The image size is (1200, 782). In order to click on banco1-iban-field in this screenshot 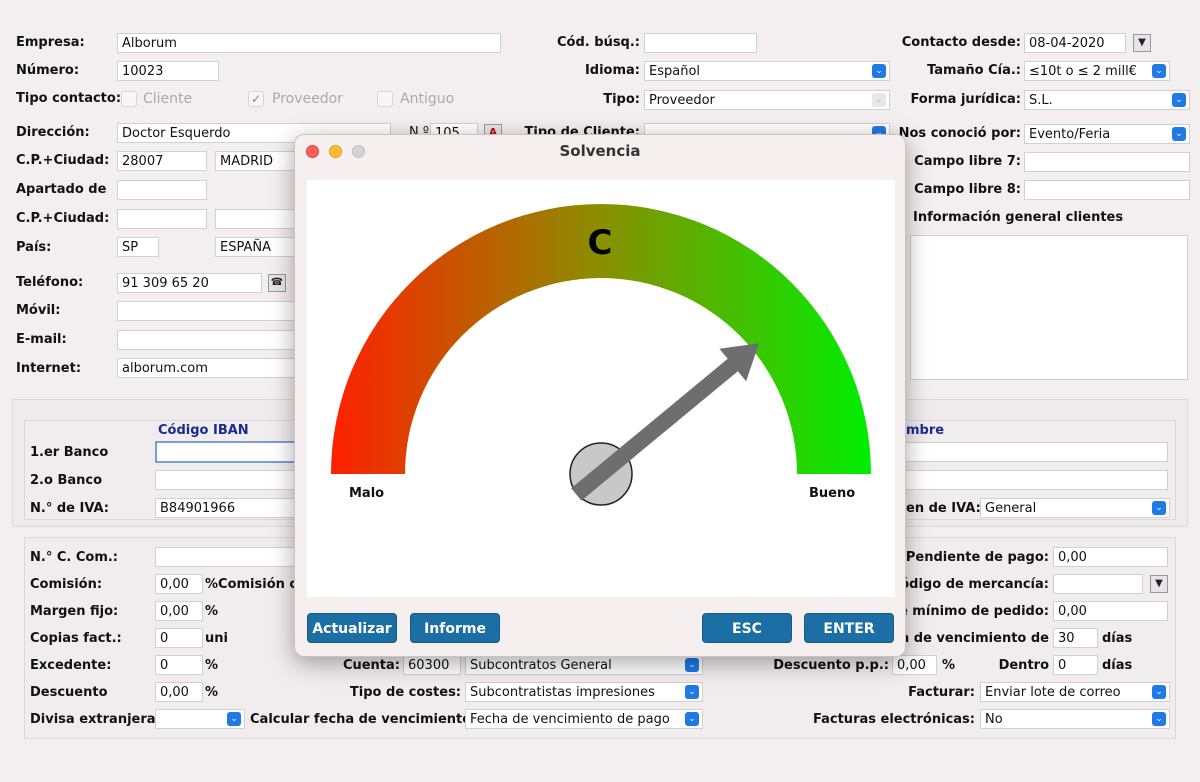, I will do `click(227, 452)`.